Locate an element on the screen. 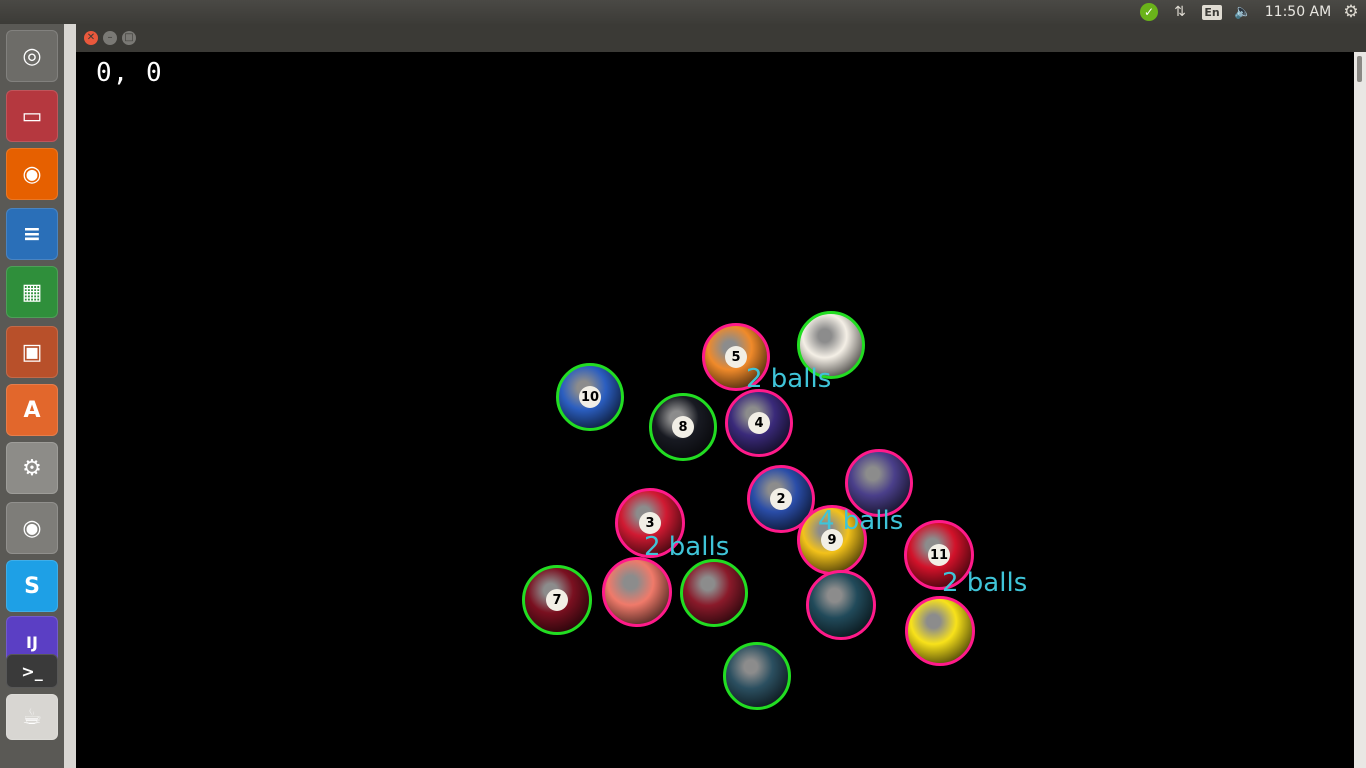  terminal-icon: >_ is located at coordinates (32, 671).